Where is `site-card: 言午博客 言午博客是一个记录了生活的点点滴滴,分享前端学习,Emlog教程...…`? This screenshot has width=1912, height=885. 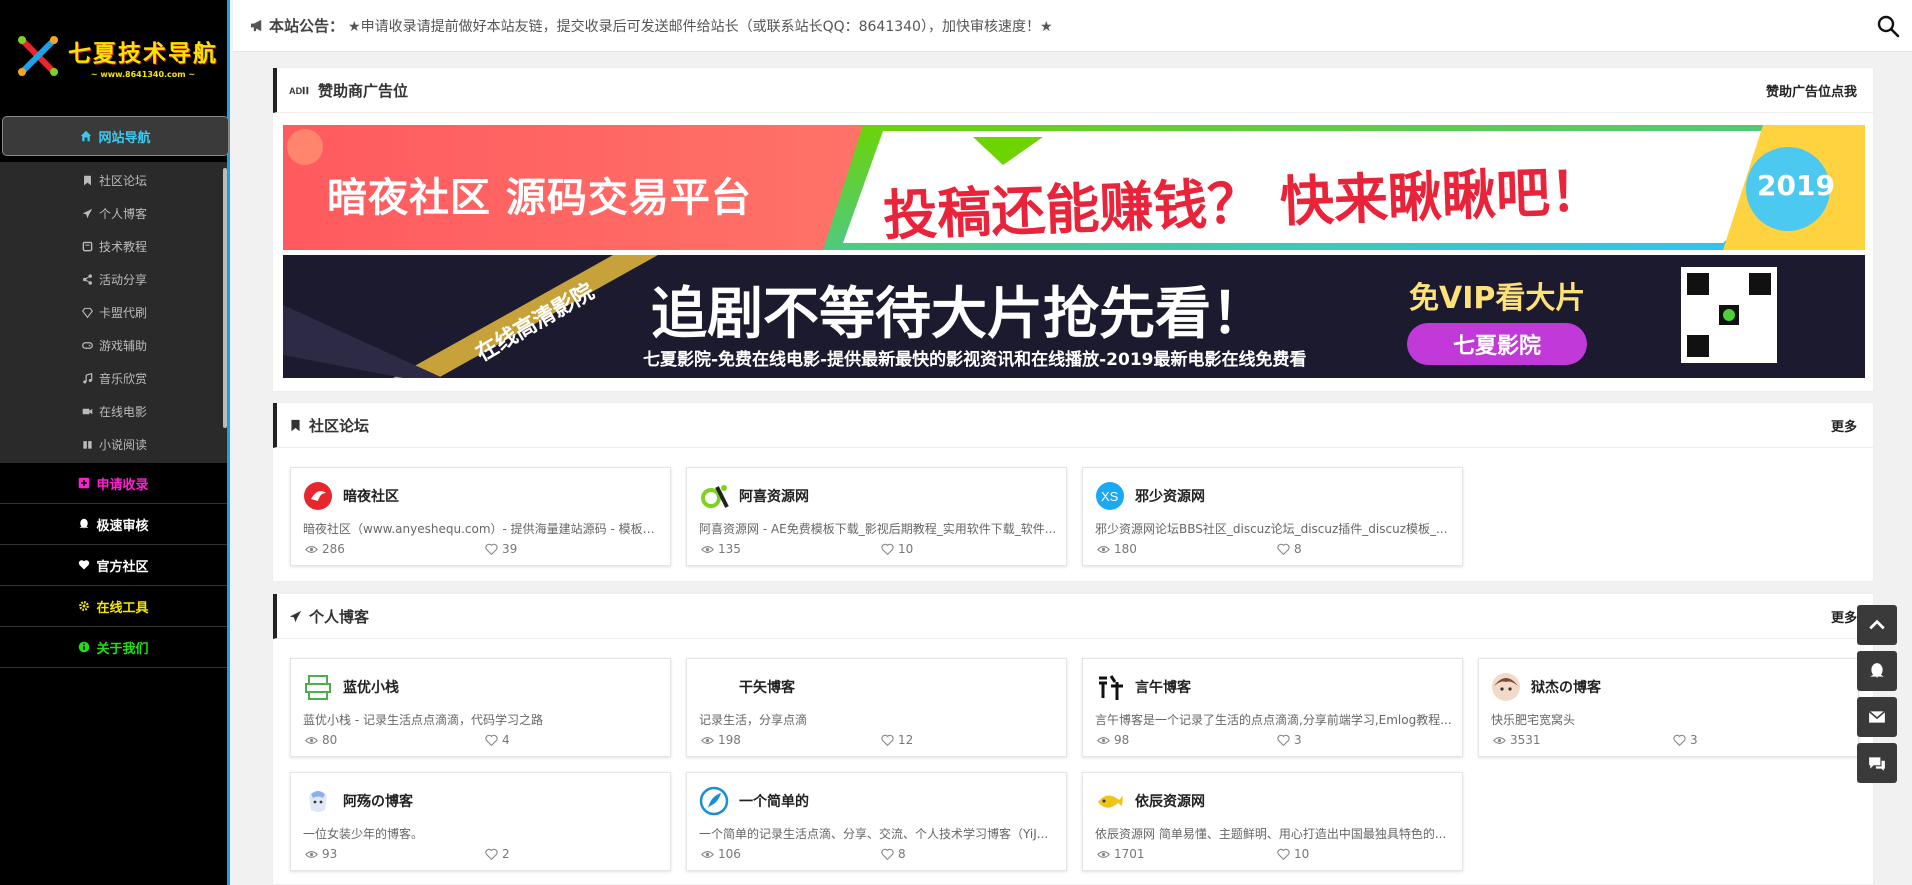
site-card: 言午博客 言午博客是一个记录了生活的点点滴滴,分享前端学习,Emlog教程...… is located at coordinates (1272, 707).